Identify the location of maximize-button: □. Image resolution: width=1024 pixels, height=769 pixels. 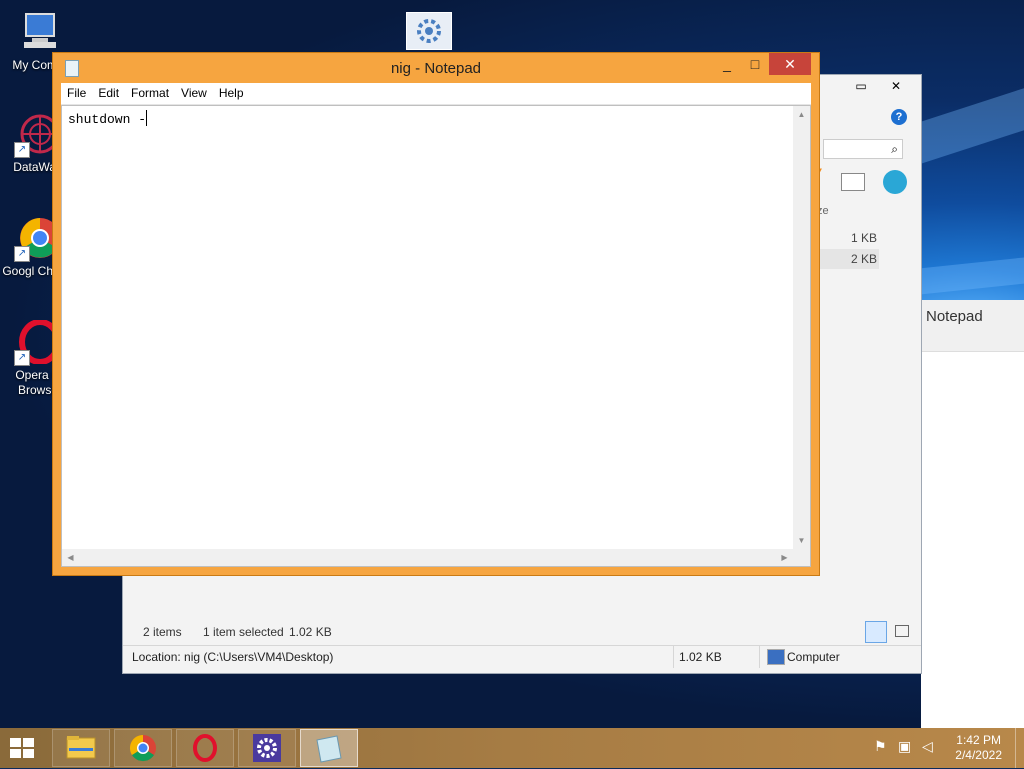
(755, 64).